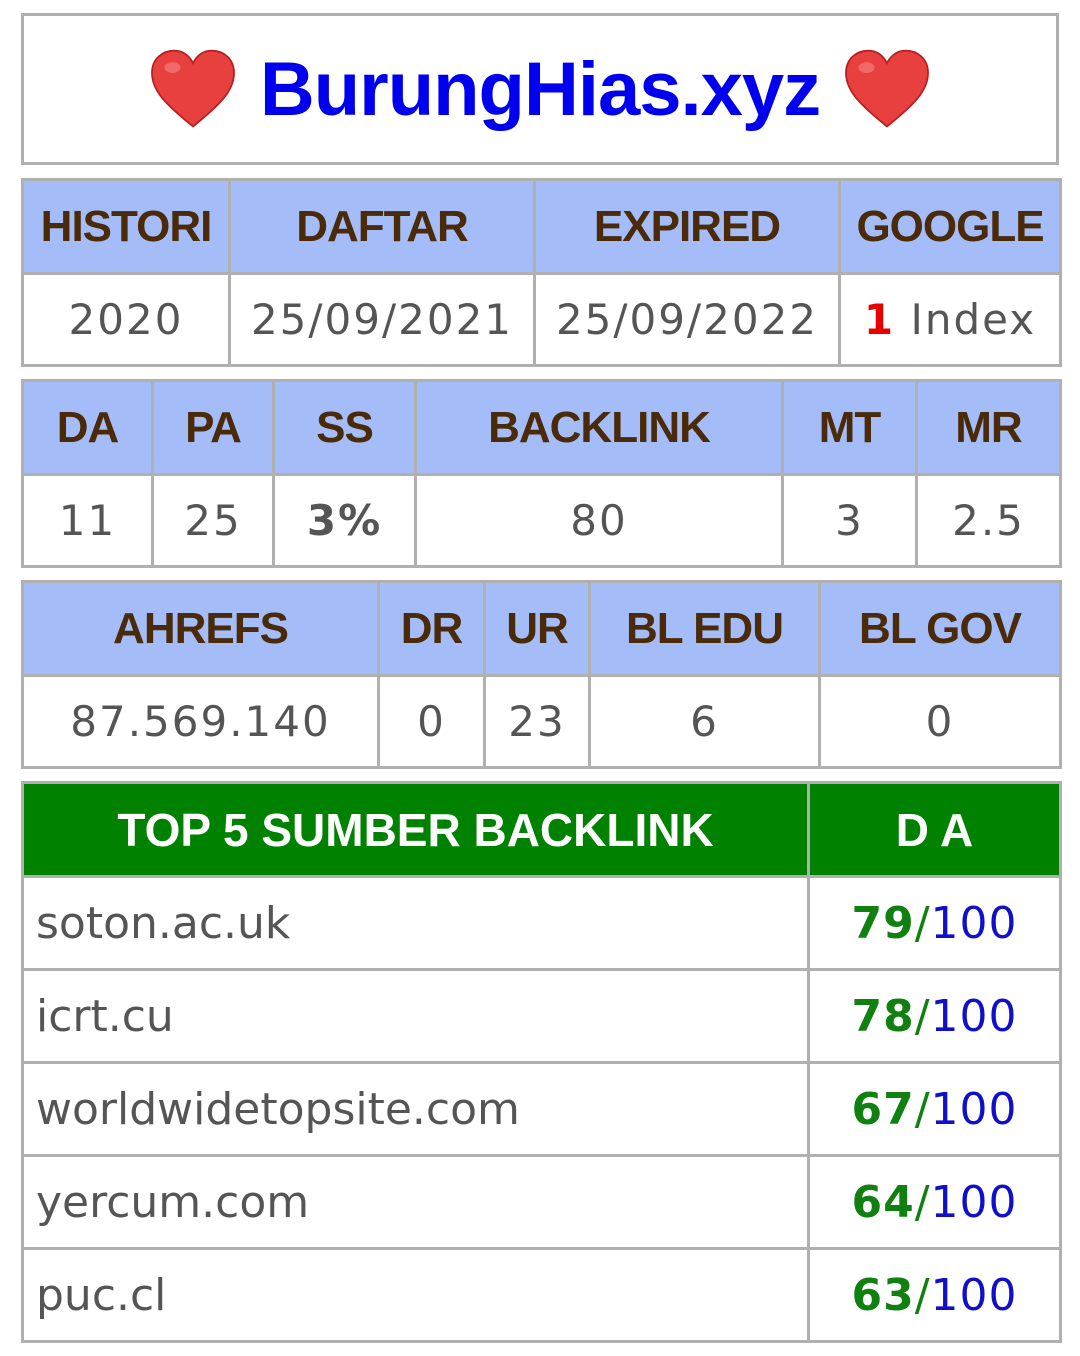 Image resolution: width=1080 pixels, height=1356 pixels. What do you see at coordinates (940, 721) in the screenshot?
I see `bl-gov-value: 0` at bounding box center [940, 721].